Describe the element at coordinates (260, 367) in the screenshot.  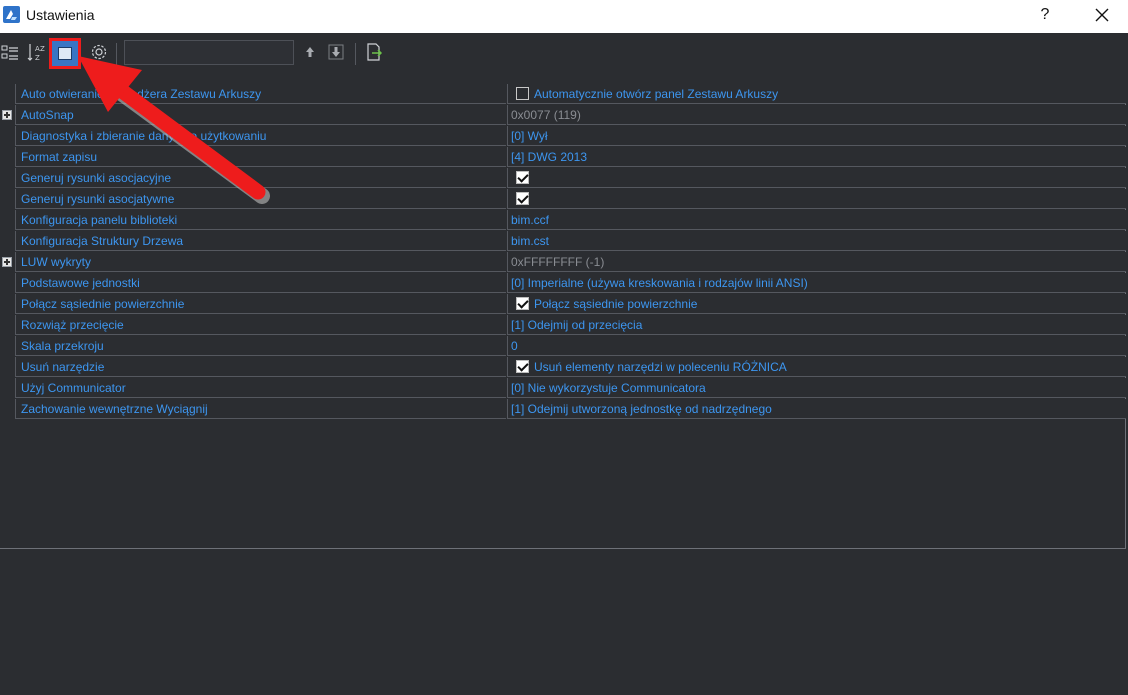
I see `property-name: Usuń narzędzie` at that location.